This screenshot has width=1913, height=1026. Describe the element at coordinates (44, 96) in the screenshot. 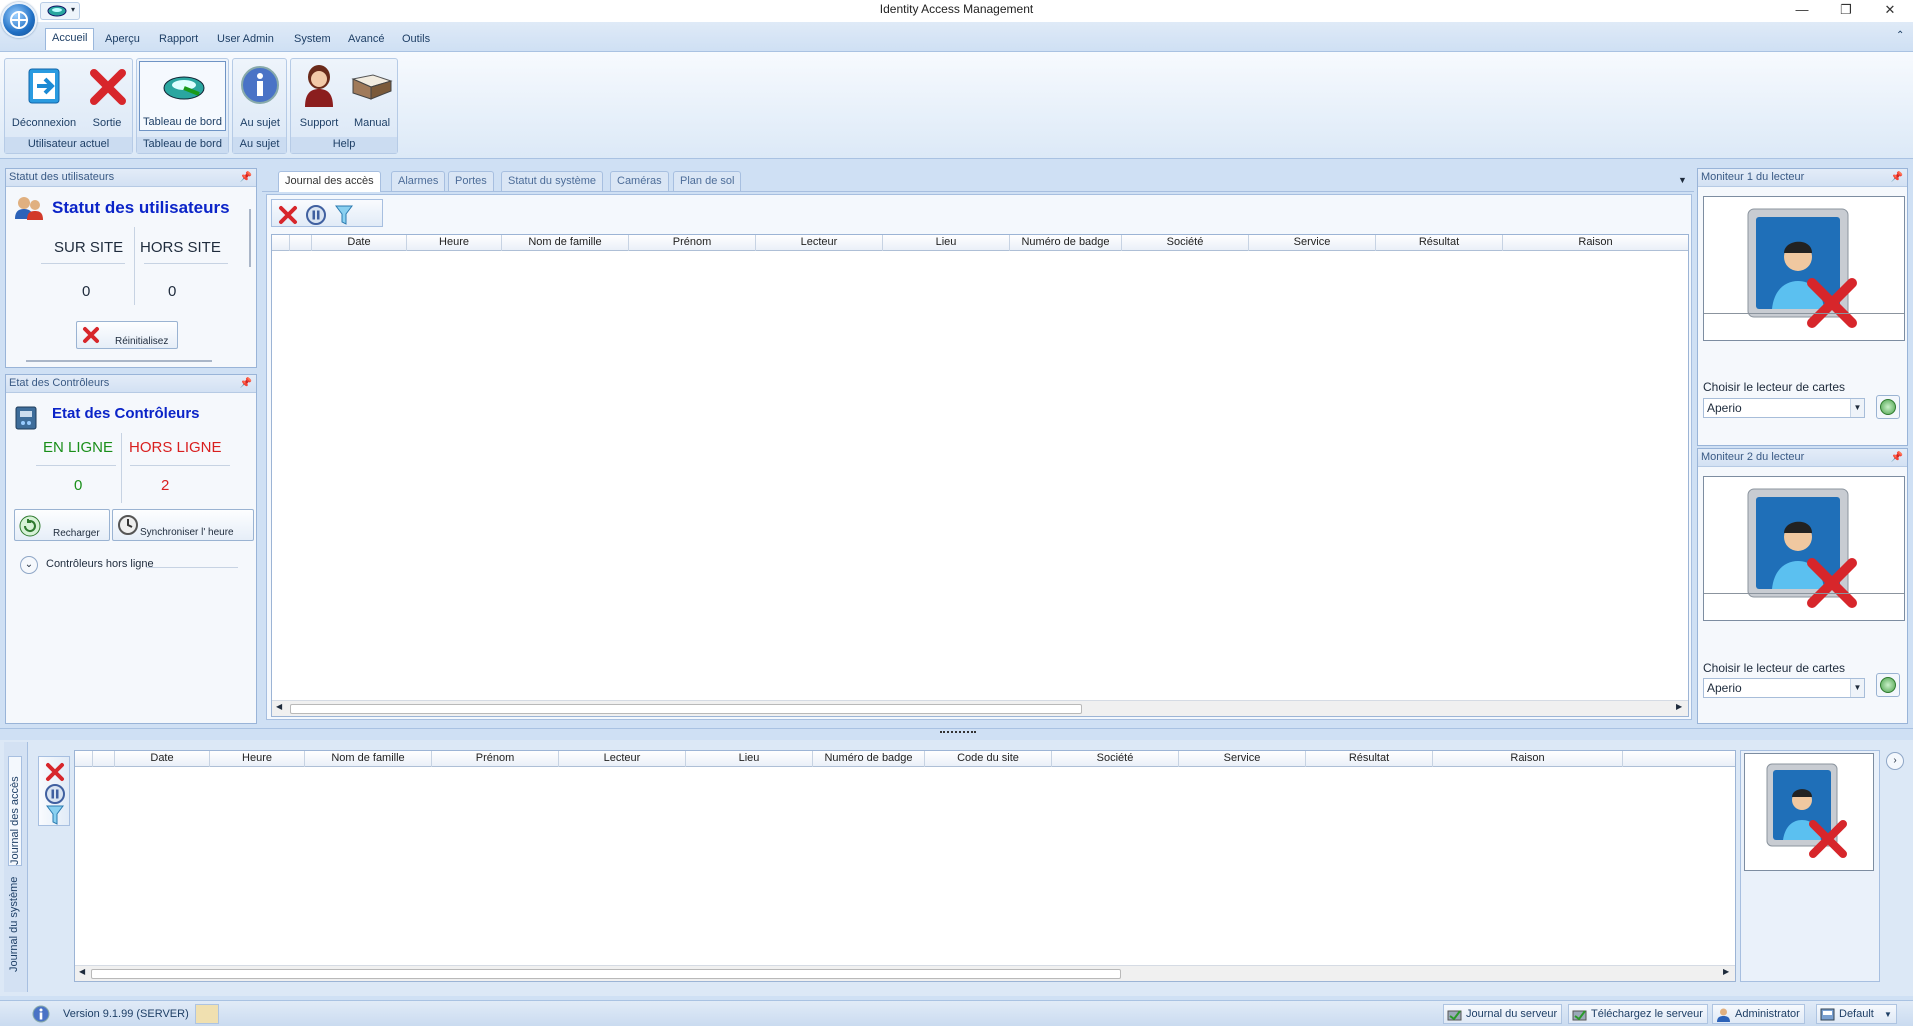

I see `logout-button: Déconnexion` at that location.